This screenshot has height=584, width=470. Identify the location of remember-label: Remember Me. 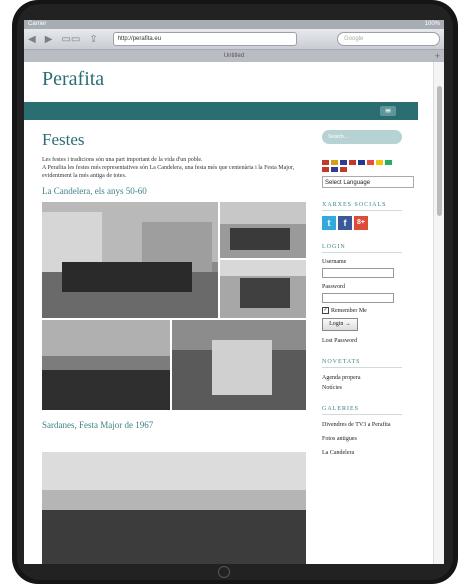
(349, 310).